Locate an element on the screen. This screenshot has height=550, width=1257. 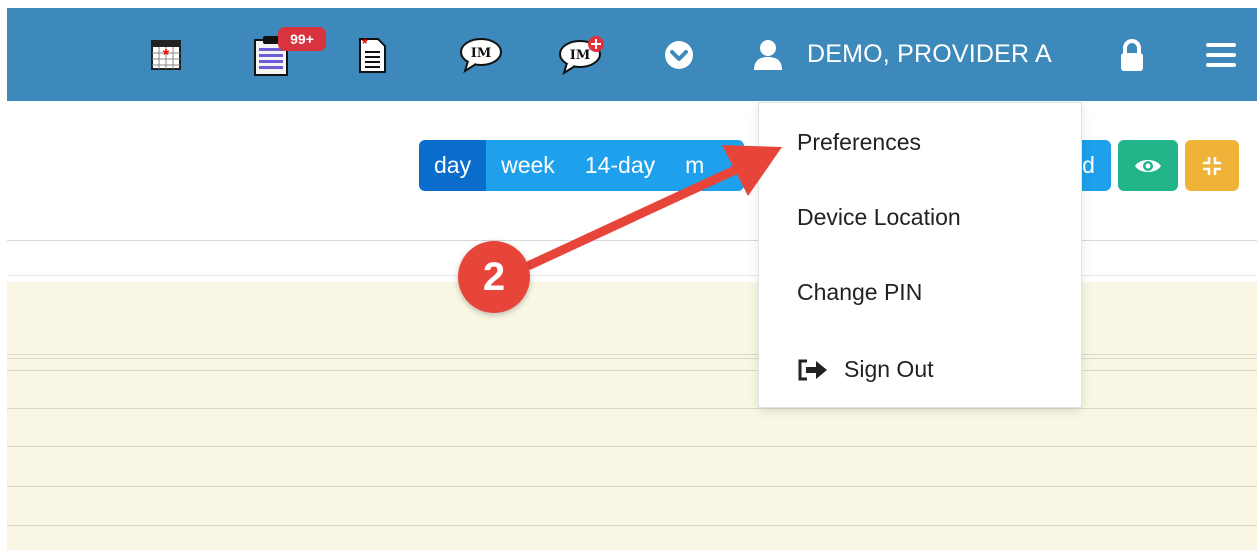
step-number-badge: 2 is located at coordinates (494, 277).